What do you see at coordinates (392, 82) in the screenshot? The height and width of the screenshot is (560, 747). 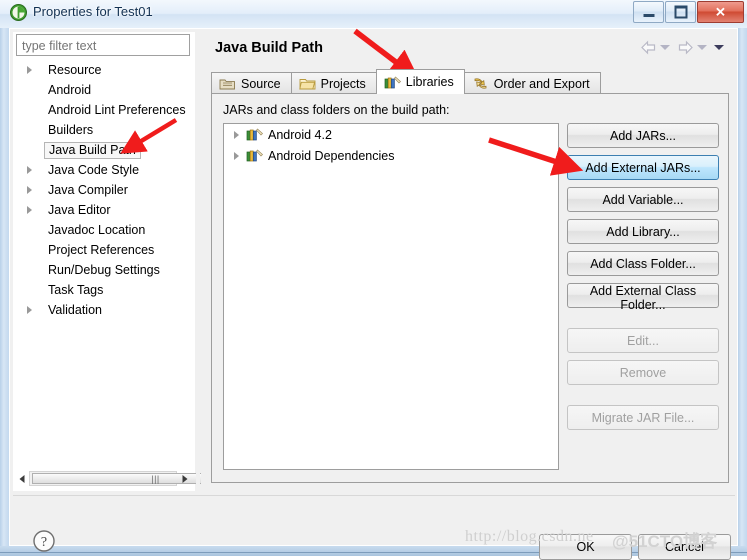 I see `libraries-books-icon` at bounding box center [392, 82].